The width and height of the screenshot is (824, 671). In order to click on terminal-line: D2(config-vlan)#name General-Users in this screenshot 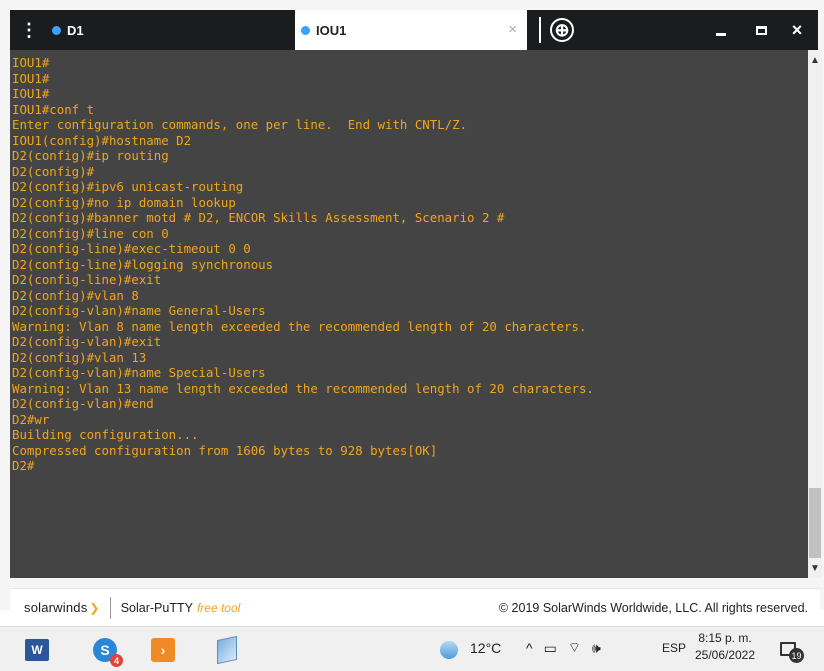, I will do `click(139, 310)`.